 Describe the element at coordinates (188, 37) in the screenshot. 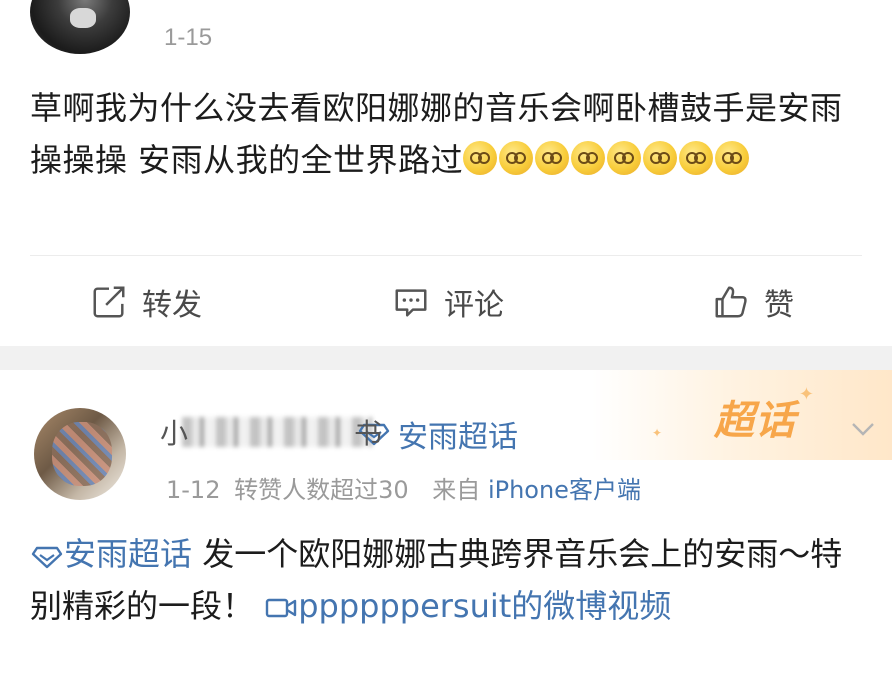

I see `post-date: 1-15` at that location.